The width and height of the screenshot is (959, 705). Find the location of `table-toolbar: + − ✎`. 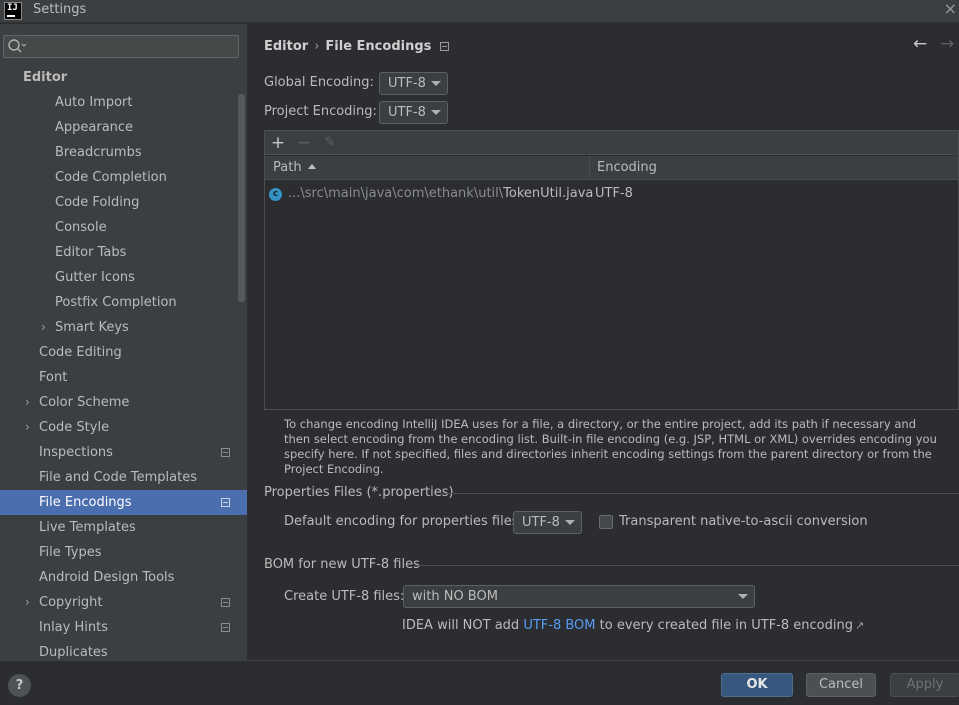

table-toolbar: + − ✎ is located at coordinates (611, 143).